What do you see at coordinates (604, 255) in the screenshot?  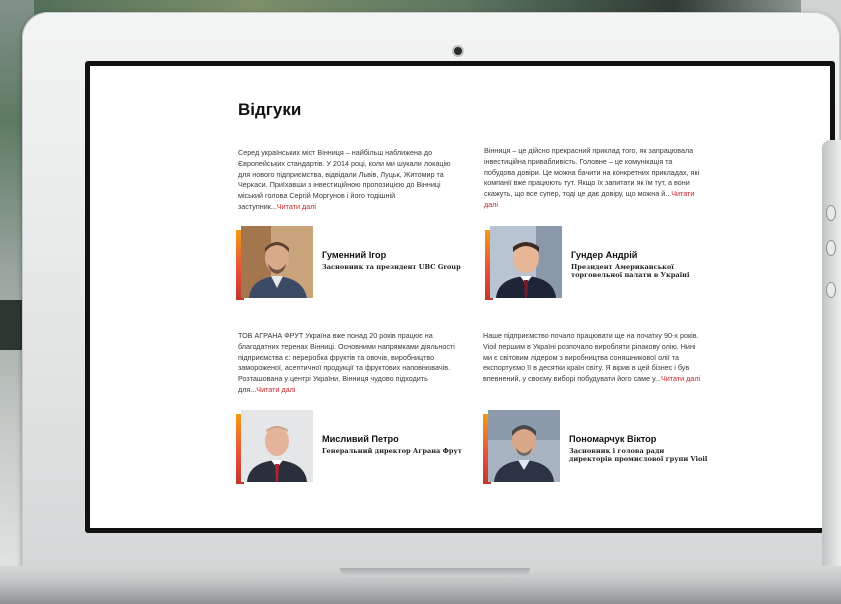 I see `reviewer-name: Гундер Андрій` at bounding box center [604, 255].